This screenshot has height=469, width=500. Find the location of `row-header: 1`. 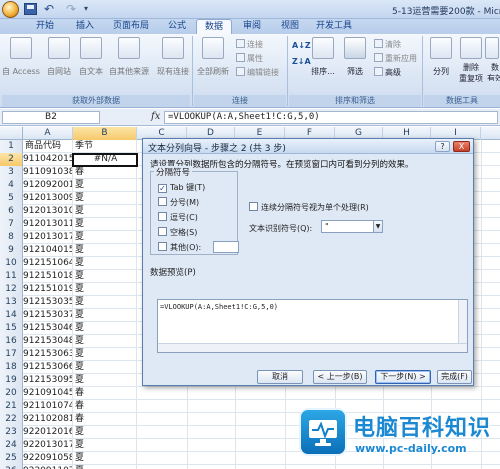

row-header: 1 is located at coordinates (11, 146).